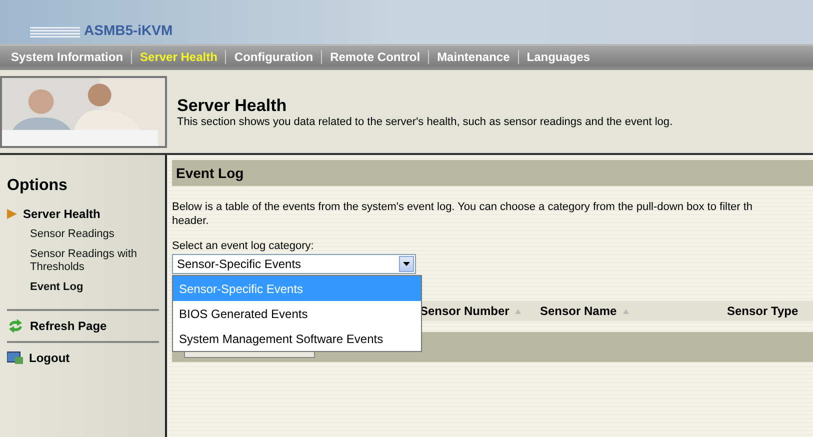 The height and width of the screenshot is (437, 813). I want to click on category-select: Sensor-Specific Events, so click(294, 264).